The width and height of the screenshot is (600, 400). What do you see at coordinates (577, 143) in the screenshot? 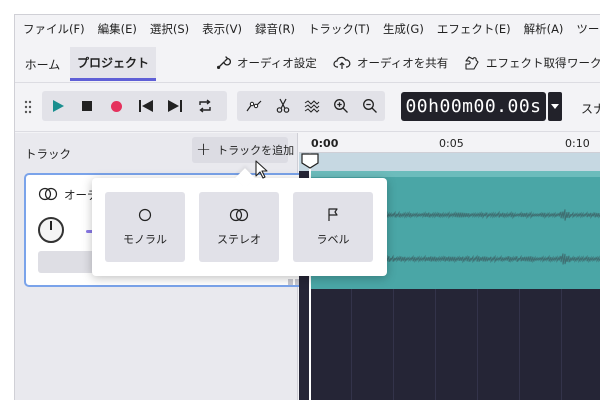
I see `ruler-label-10: 0:10` at bounding box center [577, 143].